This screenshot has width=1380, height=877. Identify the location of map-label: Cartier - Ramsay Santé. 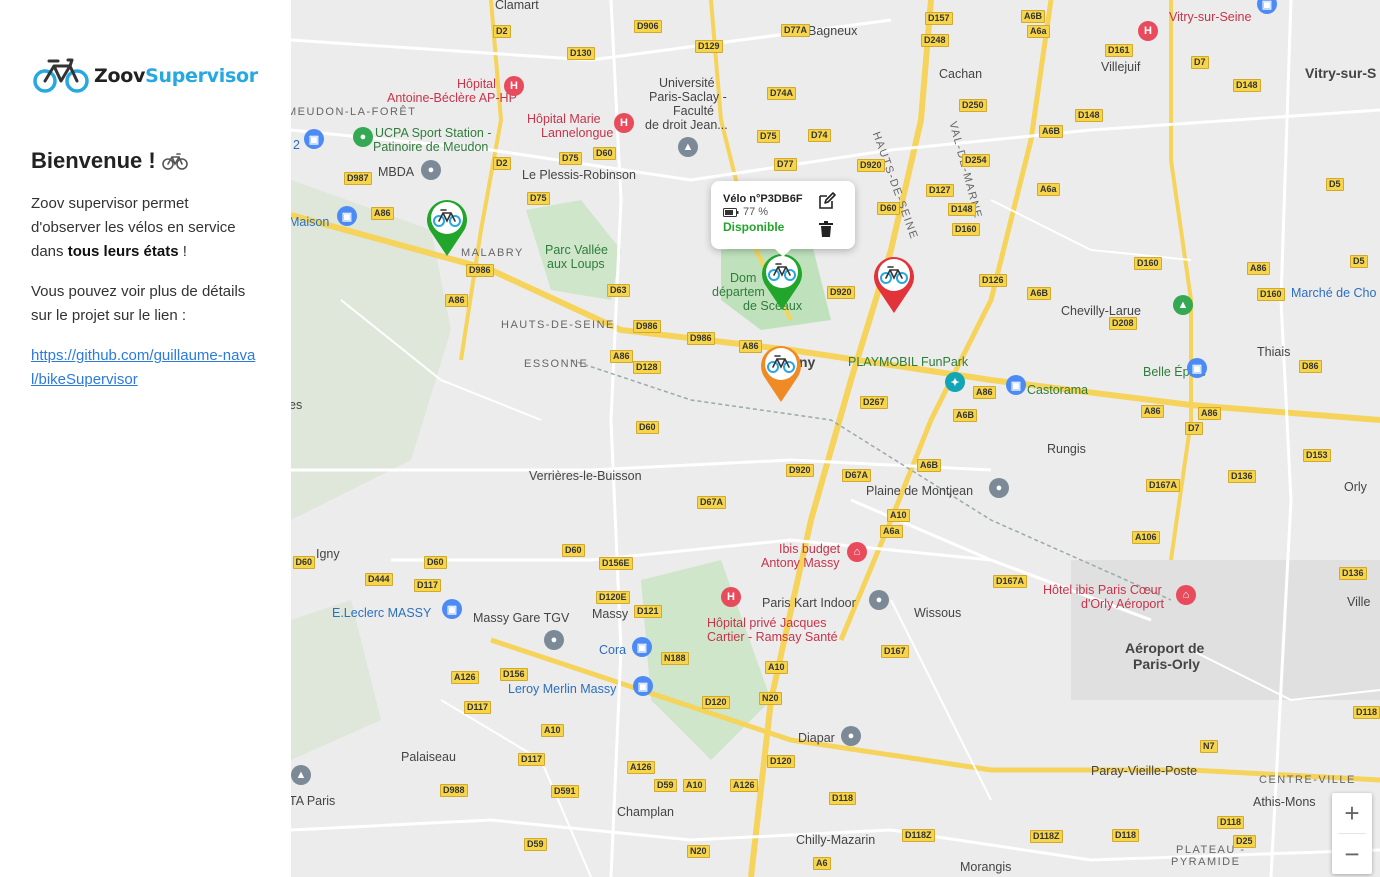
(772, 637).